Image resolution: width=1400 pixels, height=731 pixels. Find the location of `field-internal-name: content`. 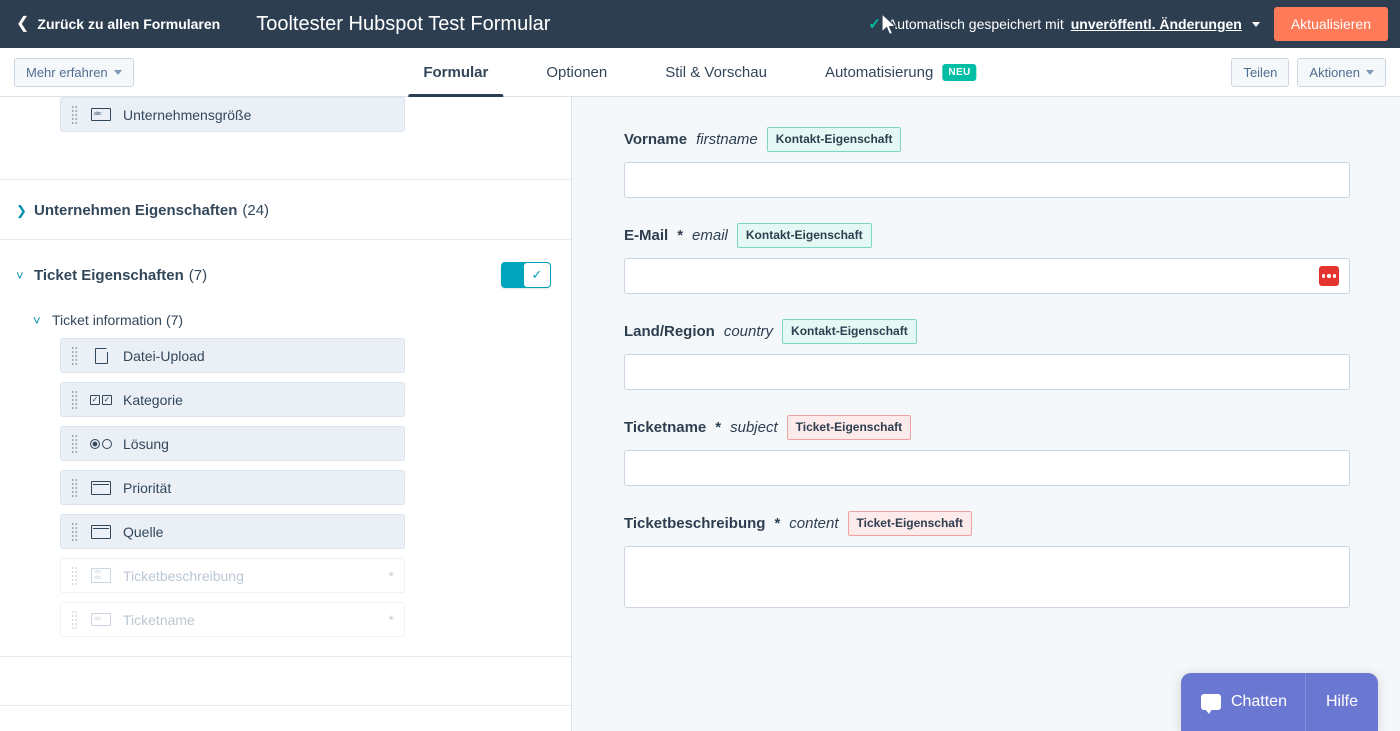

field-internal-name: content is located at coordinates (814, 523).